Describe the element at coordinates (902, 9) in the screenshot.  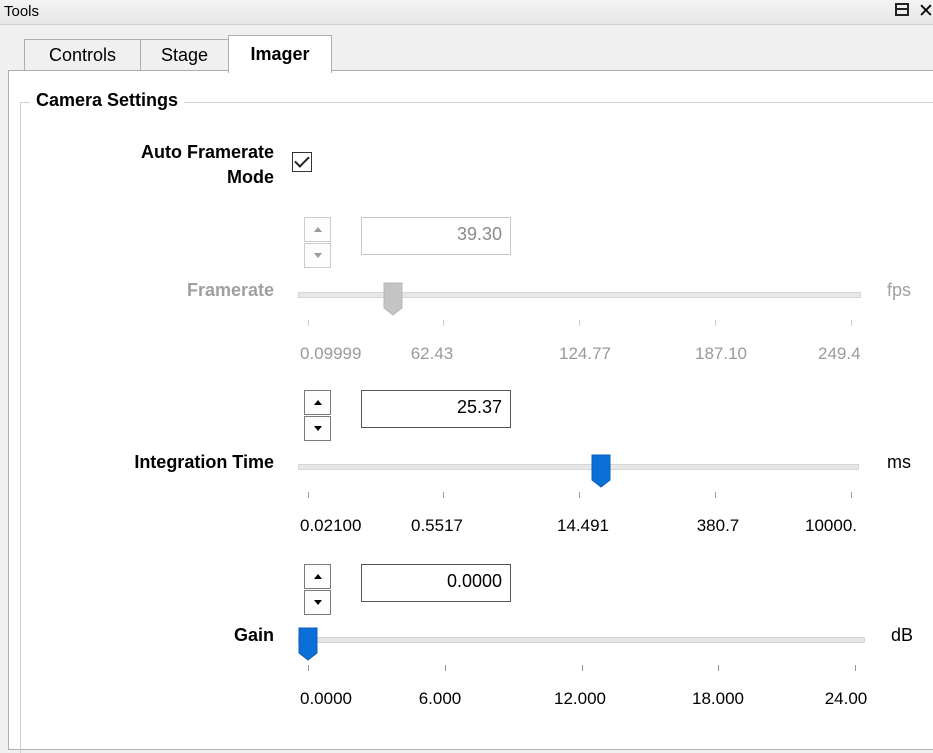
I see `dock-icon` at that location.